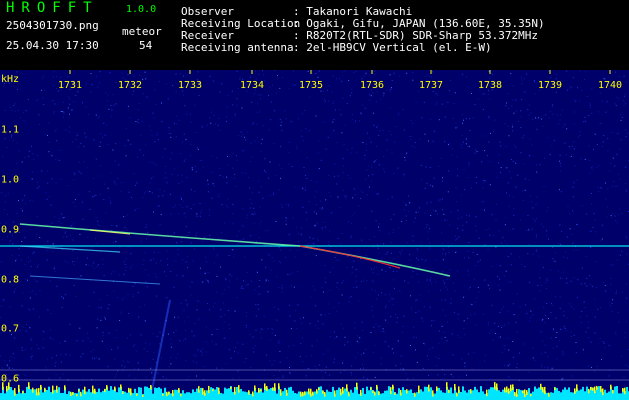  What do you see at coordinates (252, 85) in the screenshot?
I see `x-tick-label: 1734` at bounding box center [252, 85].